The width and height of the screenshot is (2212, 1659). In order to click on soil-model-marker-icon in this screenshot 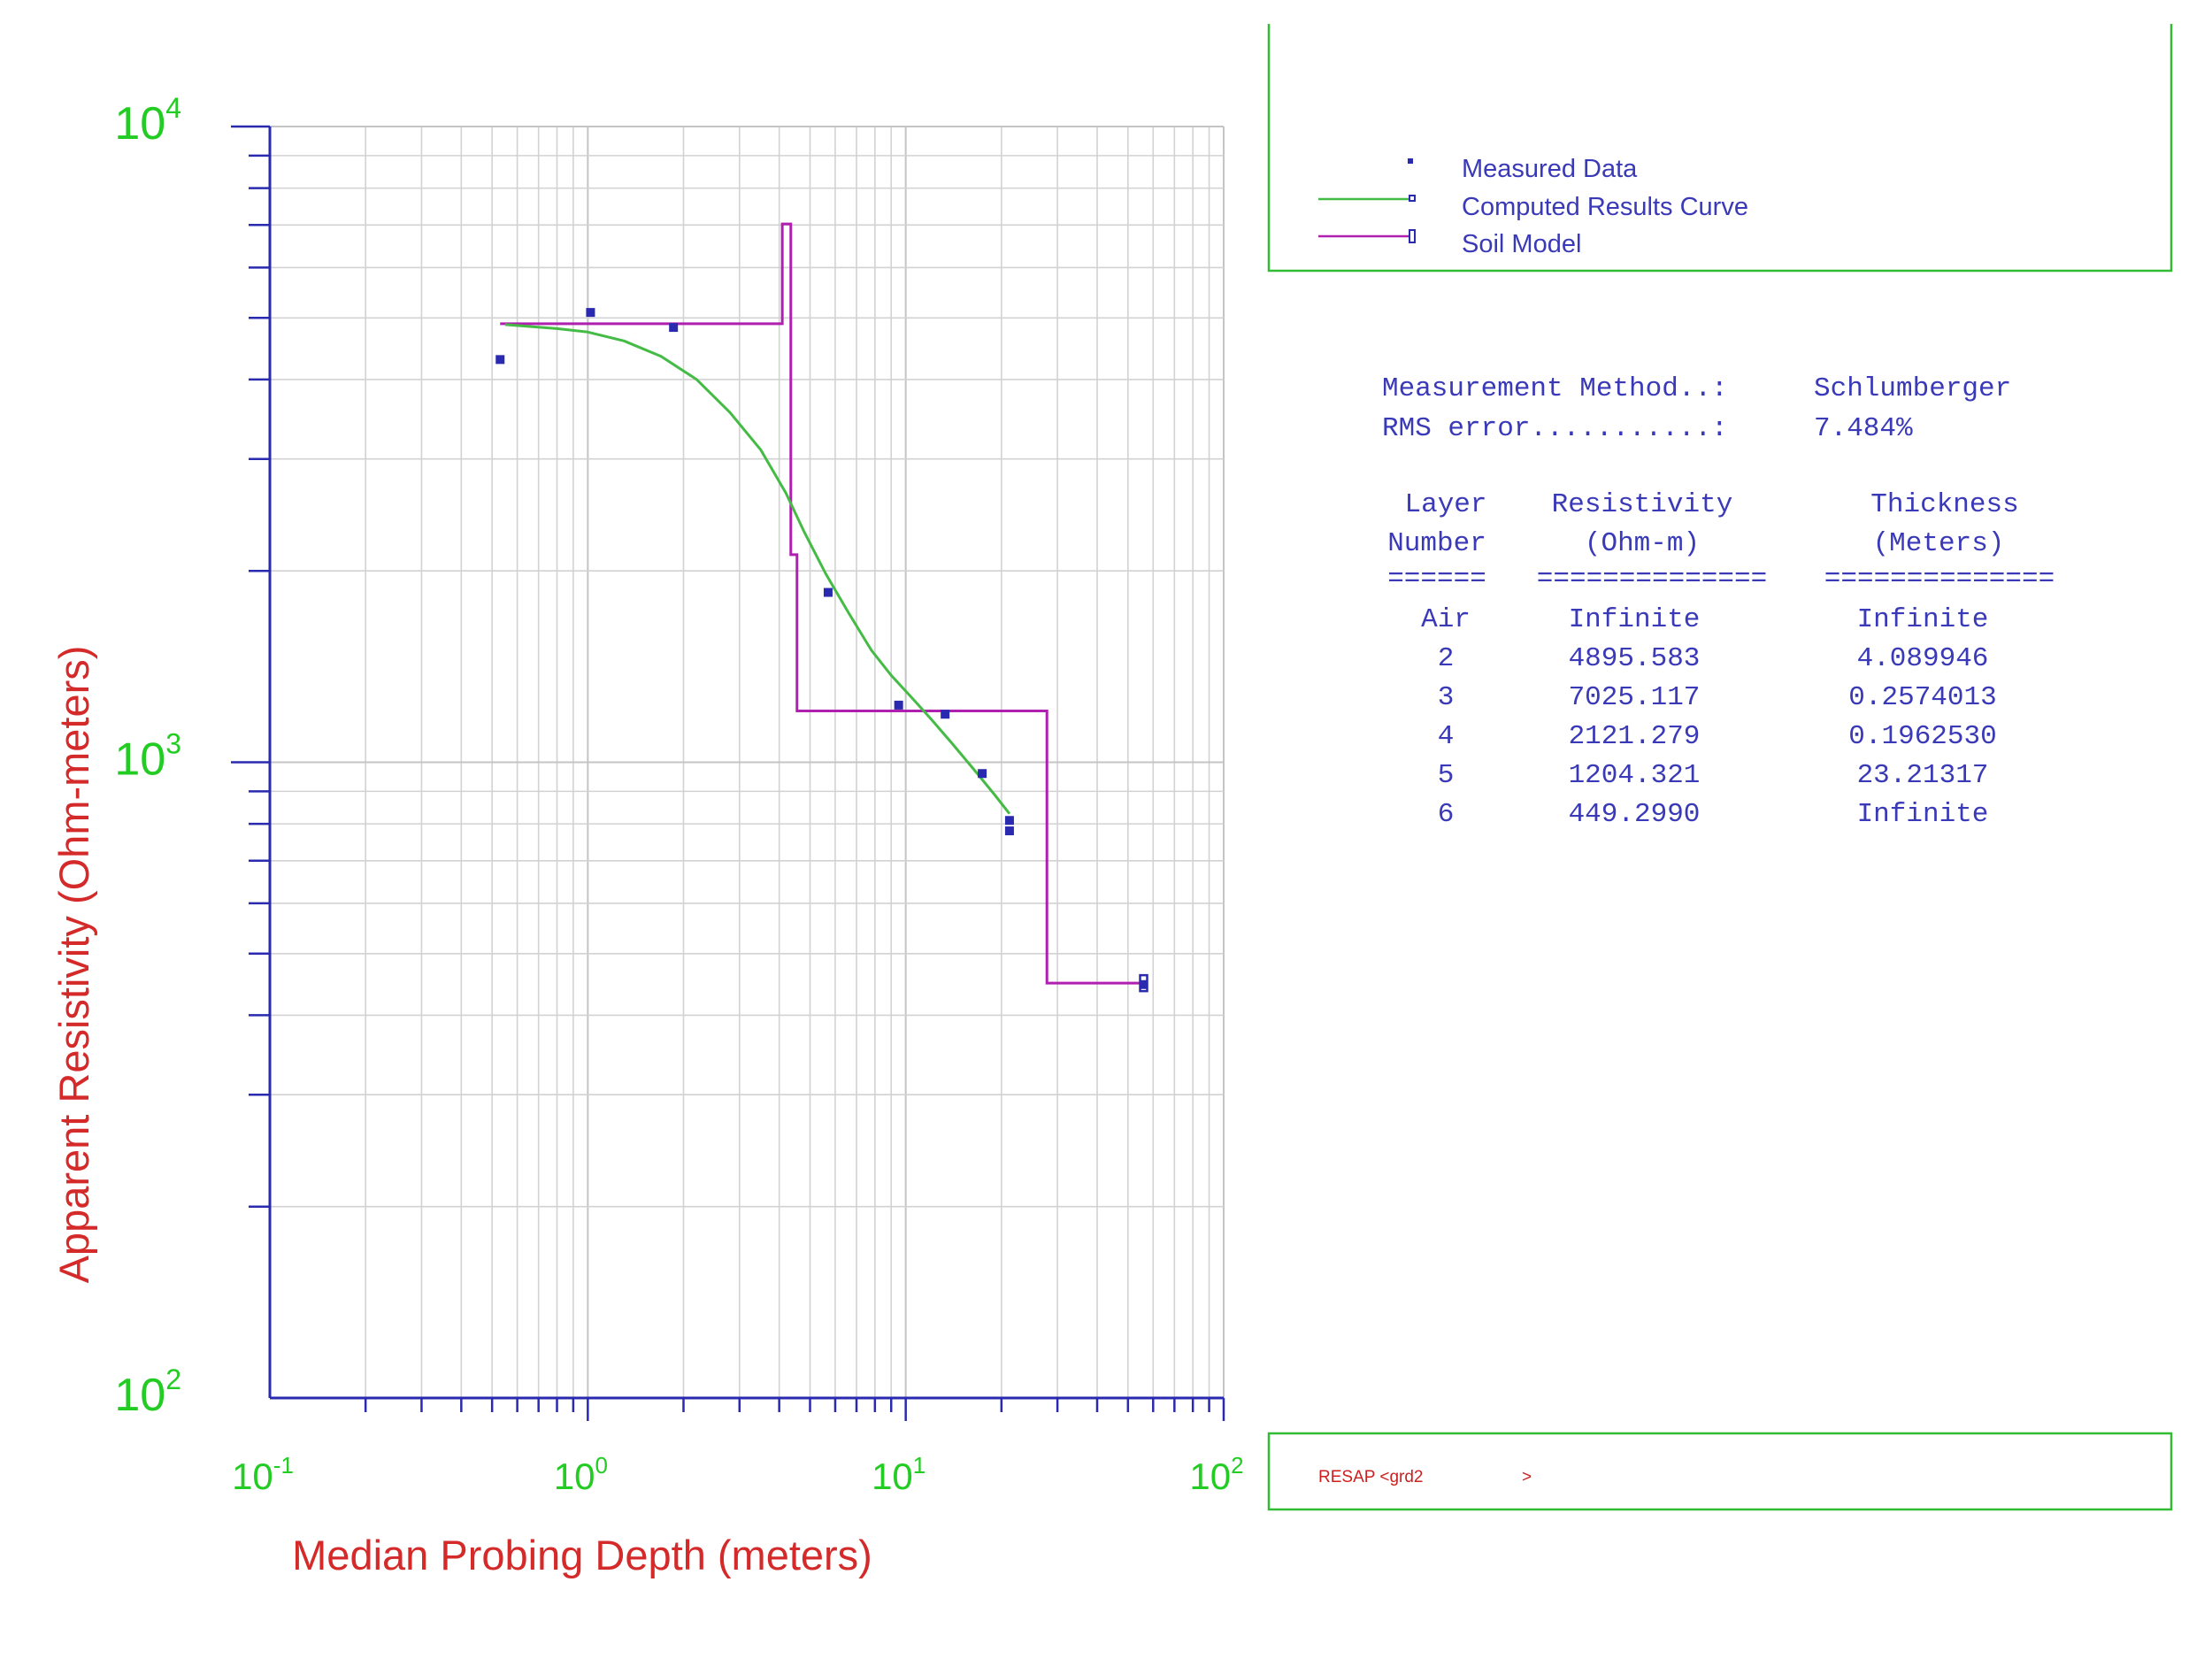, I will do `click(1413, 236)`.